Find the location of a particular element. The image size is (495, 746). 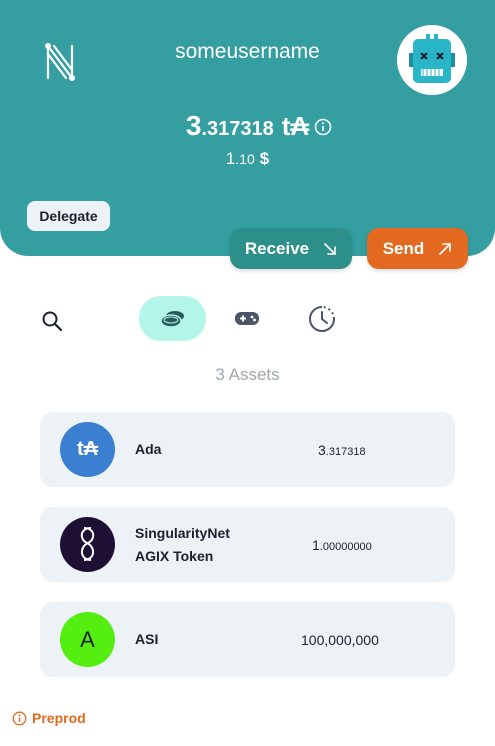

asset-name-line2: AGIX Token is located at coordinates (174, 556).